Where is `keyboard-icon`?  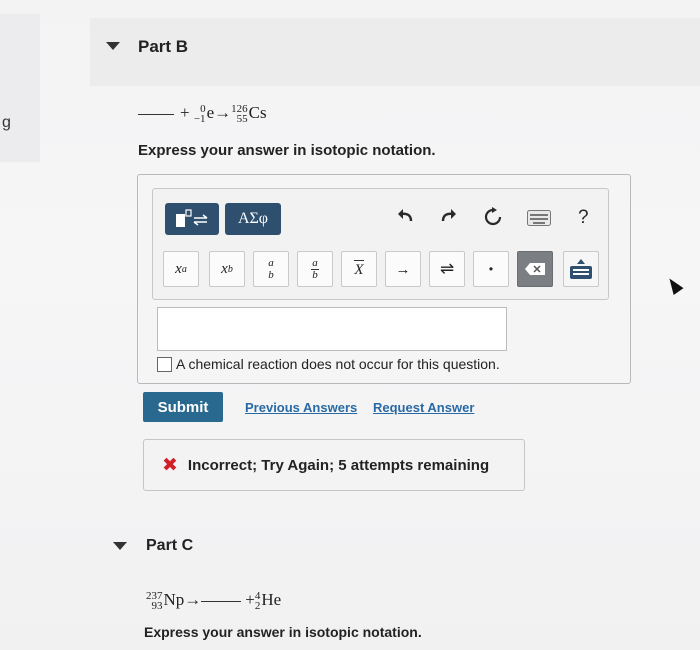 keyboard-icon is located at coordinates (539, 220).